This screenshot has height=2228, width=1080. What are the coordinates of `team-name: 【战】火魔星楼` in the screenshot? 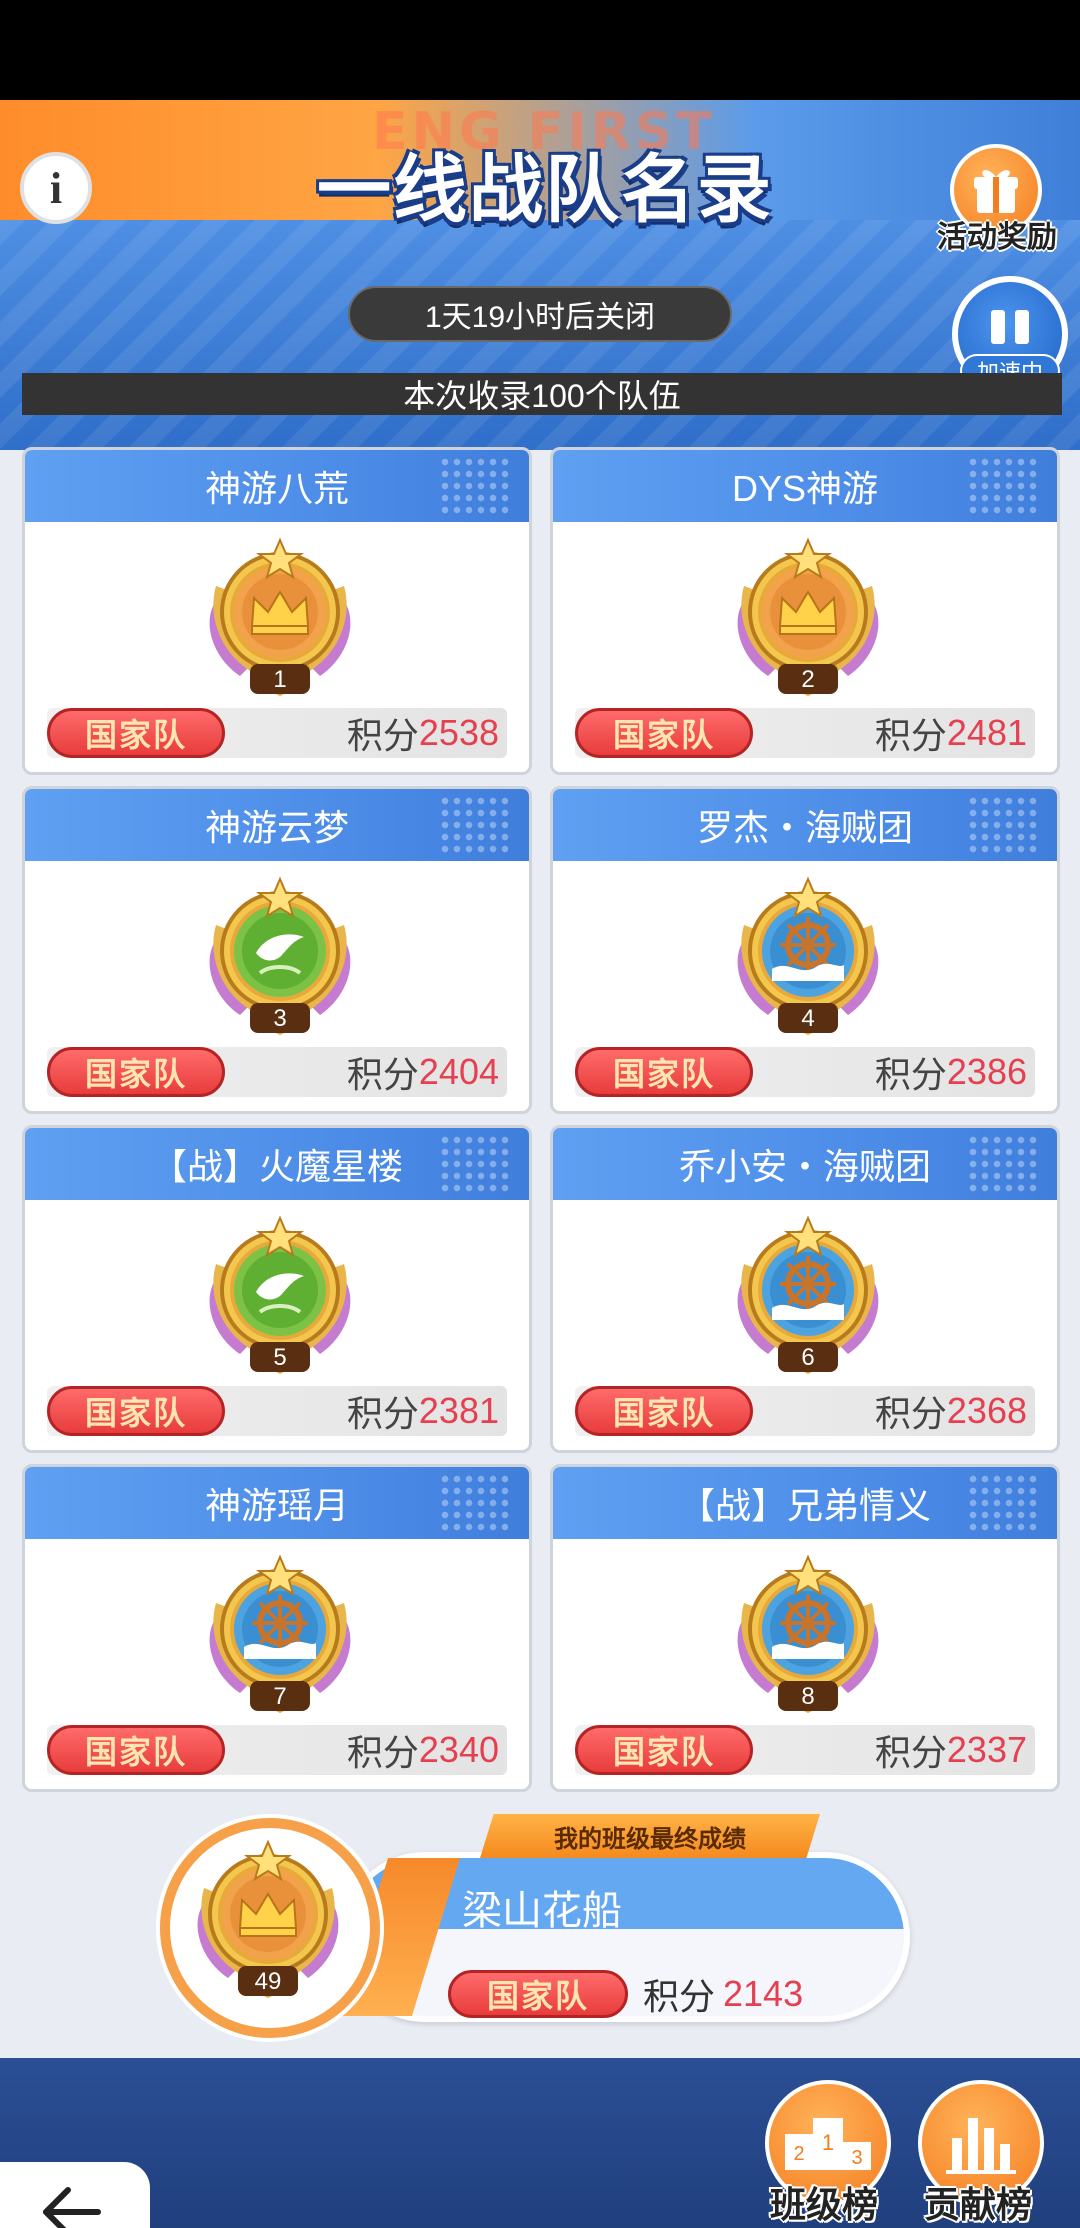 It's located at (277, 1164).